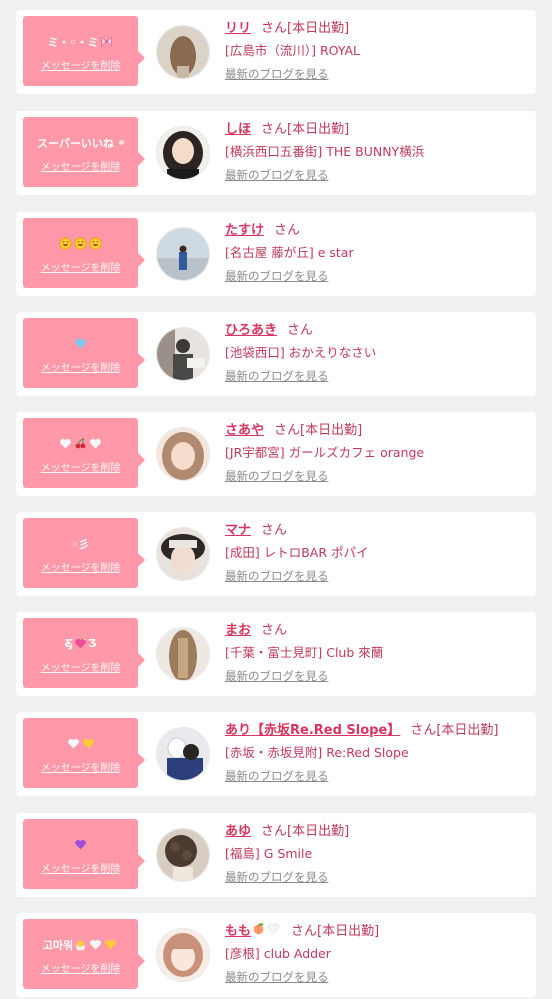 Image resolution: width=552 pixels, height=999 pixels. I want to click on shop-info: [池袋西口] おかえりなさい, so click(301, 352).